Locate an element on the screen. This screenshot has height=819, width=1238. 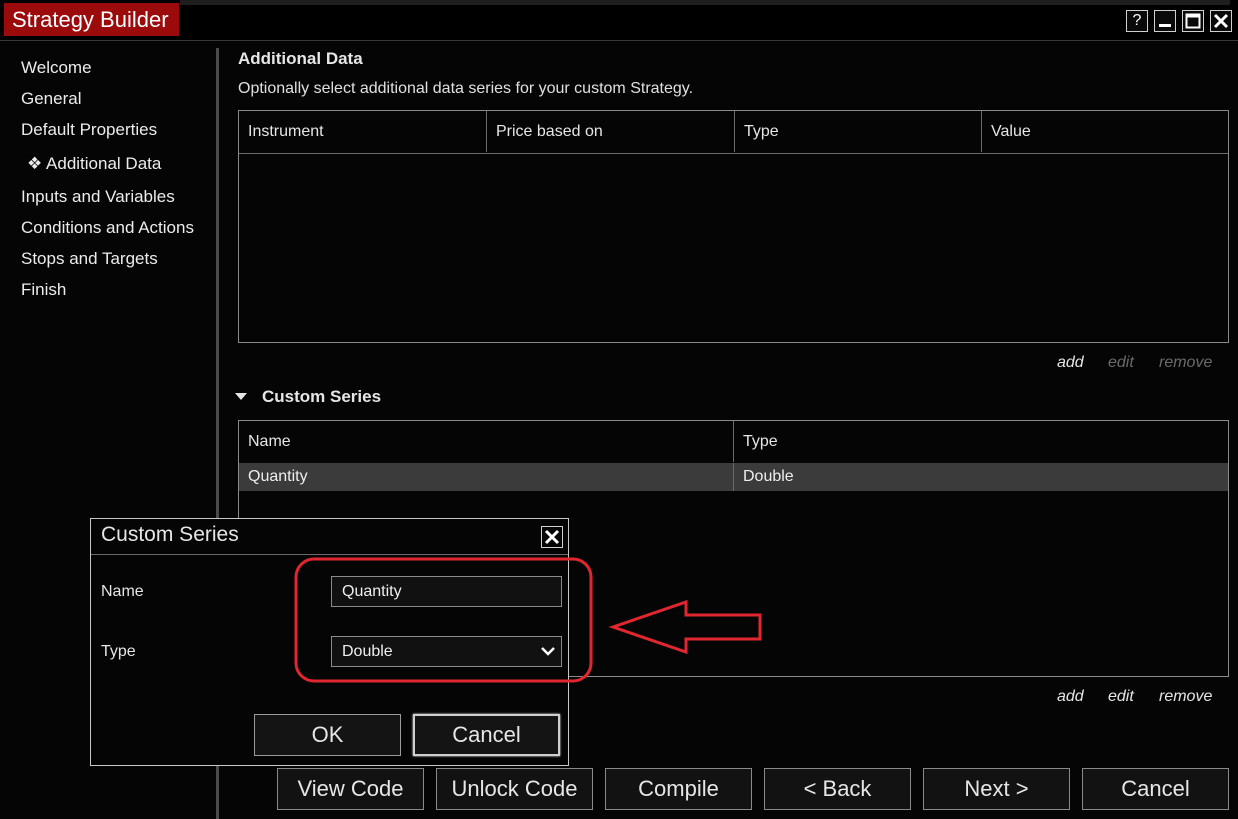
highlight-box is located at coordinates (443, 620).